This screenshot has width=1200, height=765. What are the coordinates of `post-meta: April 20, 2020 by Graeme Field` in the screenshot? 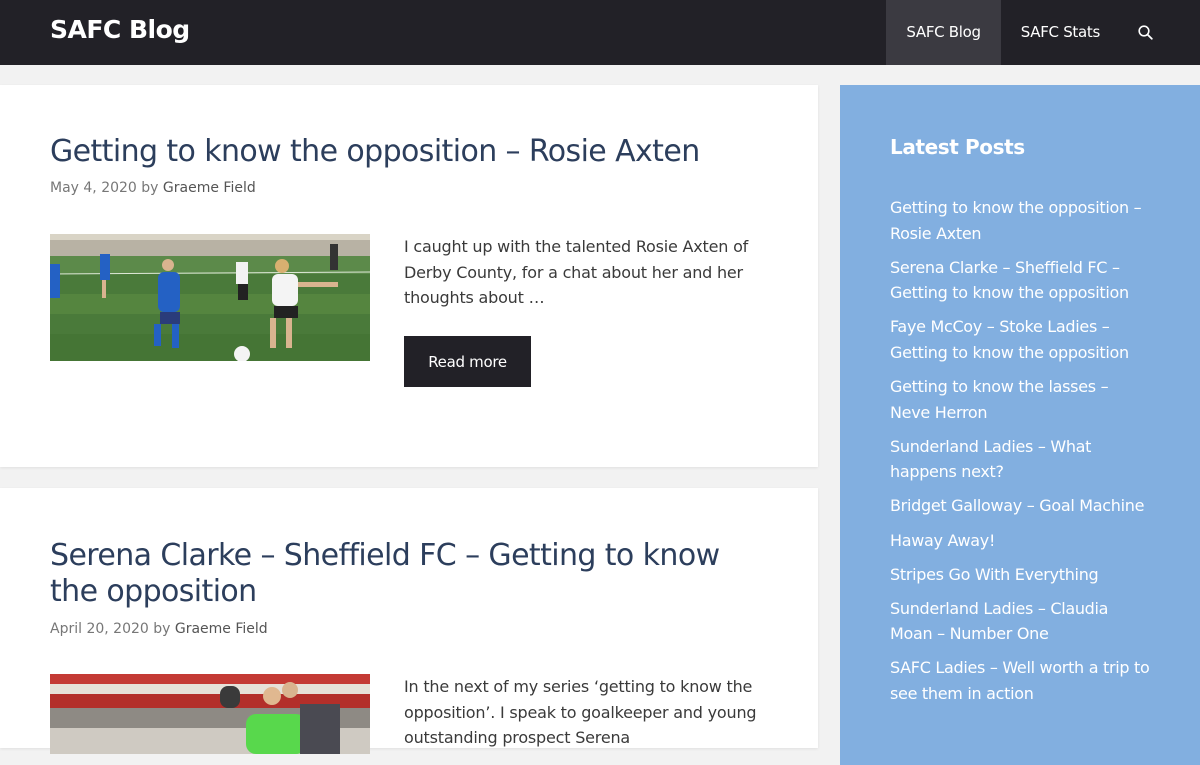 It's located at (159, 629).